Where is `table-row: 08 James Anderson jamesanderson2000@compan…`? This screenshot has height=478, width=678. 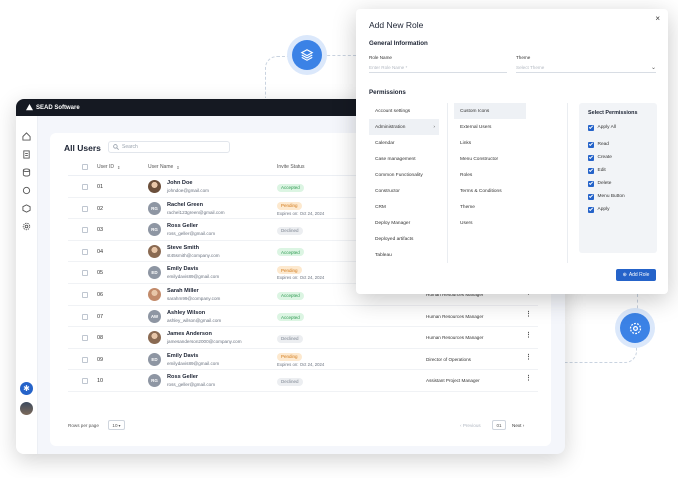 table-row: 08 James Anderson jamesanderson2000@compan… is located at coordinates (303, 338).